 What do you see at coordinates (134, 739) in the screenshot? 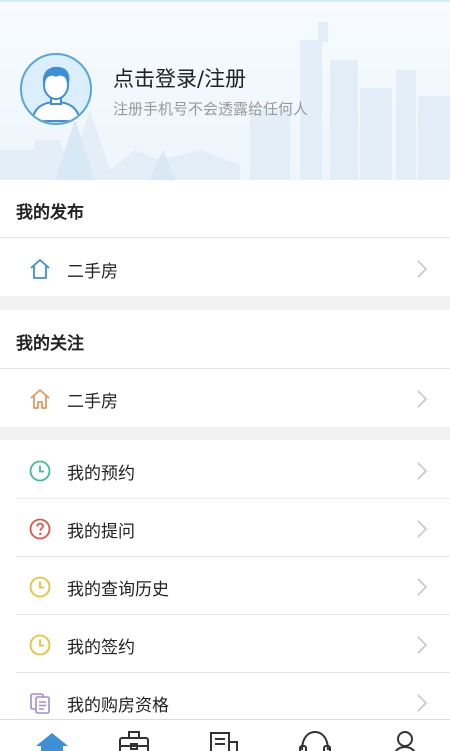
I see `briefcase-icon` at bounding box center [134, 739].